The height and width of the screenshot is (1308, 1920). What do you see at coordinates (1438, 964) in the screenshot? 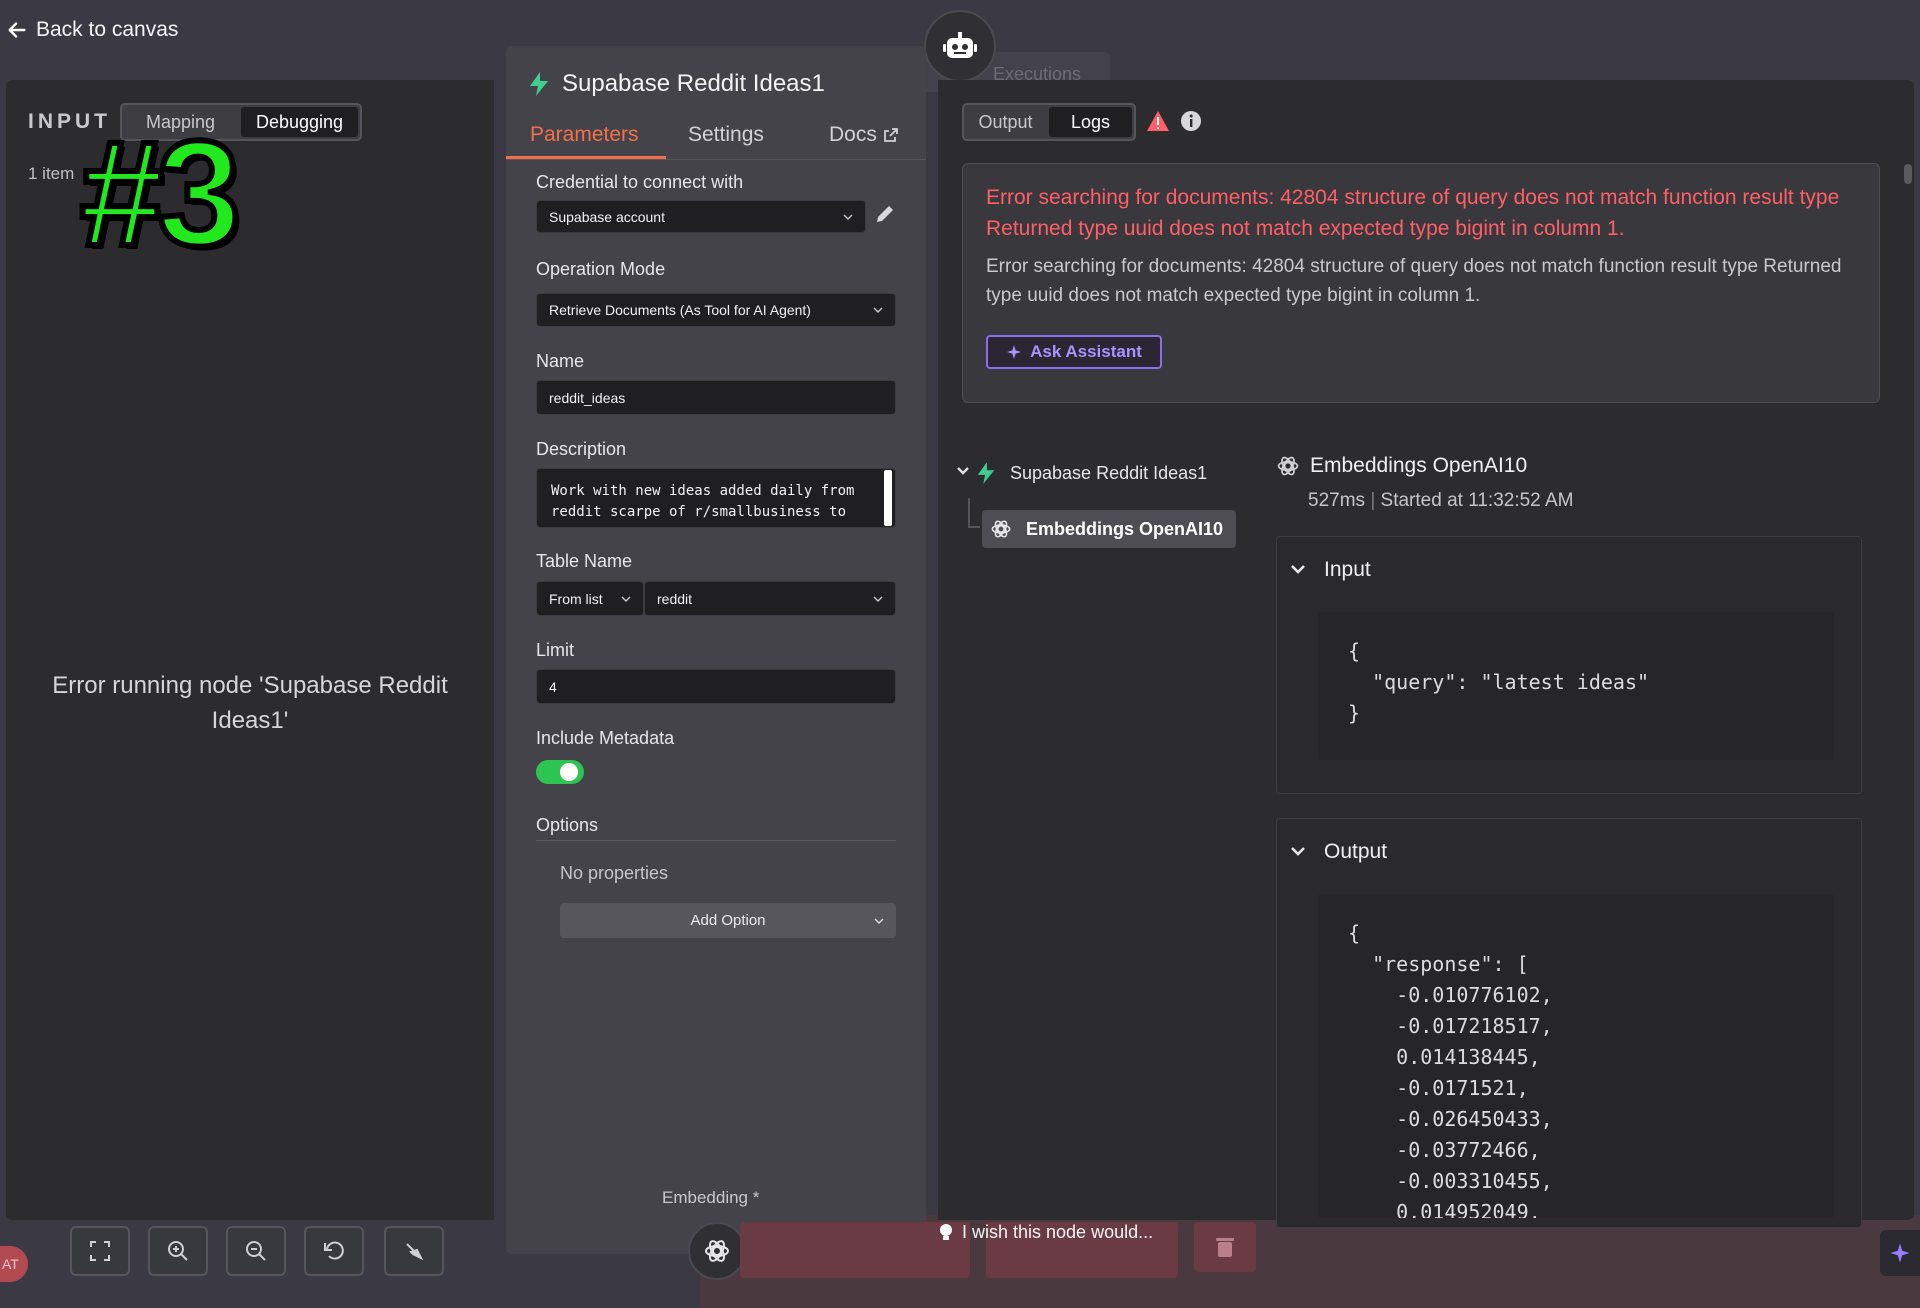
I see `json-line: "response": [` at bounding box center [1438, 964].